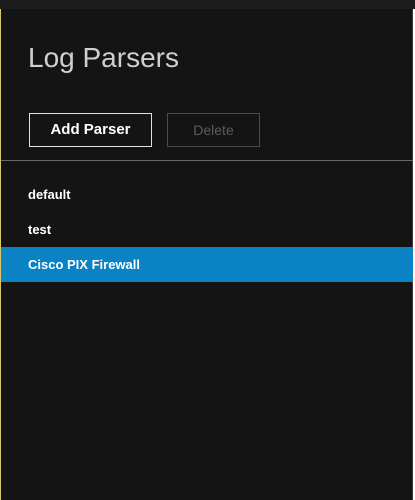 The image size is (415, 500). Describe the element at coordinates (103, 57) in the screenshot. I see `panel-title: Log Parsers` at that location.